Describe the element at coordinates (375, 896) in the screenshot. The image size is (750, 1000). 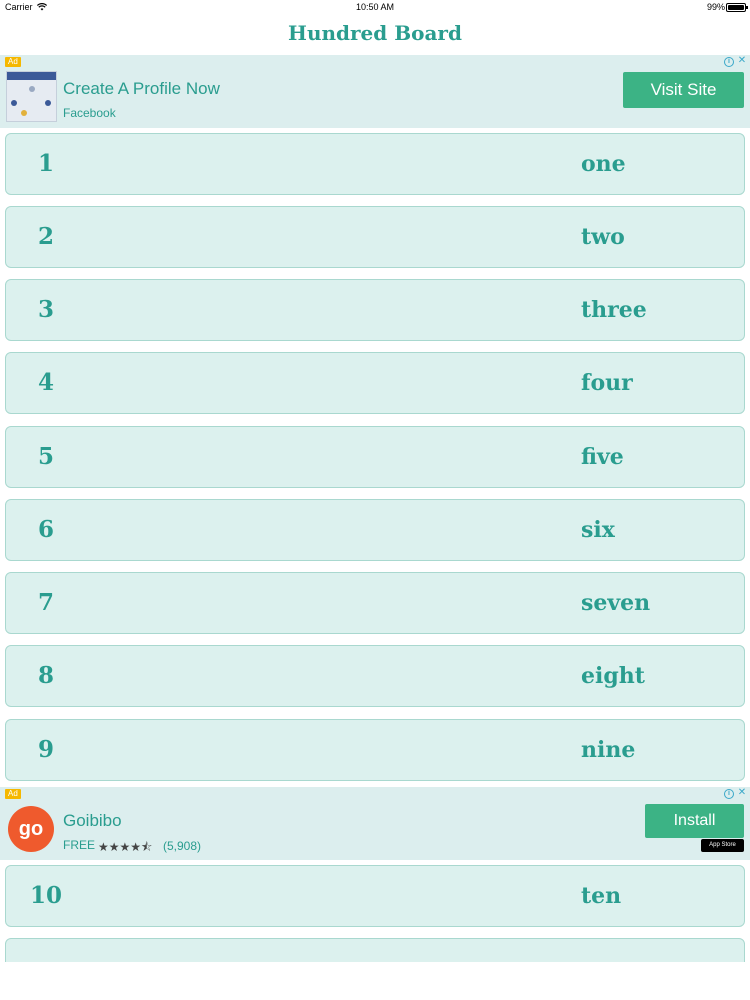
I see `number-row-10: 10 ten` at that location.